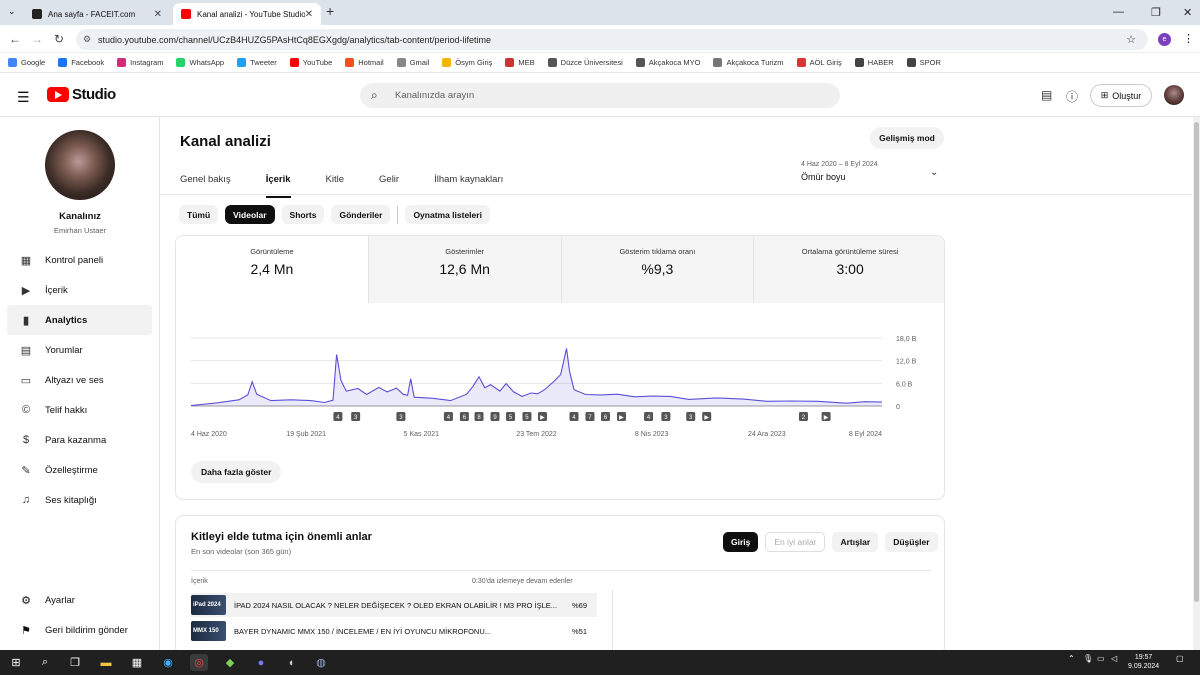 The height and width of the screenshot is (675, 1200). I want to click on filter-chip: Videolar, so click(250, 214).